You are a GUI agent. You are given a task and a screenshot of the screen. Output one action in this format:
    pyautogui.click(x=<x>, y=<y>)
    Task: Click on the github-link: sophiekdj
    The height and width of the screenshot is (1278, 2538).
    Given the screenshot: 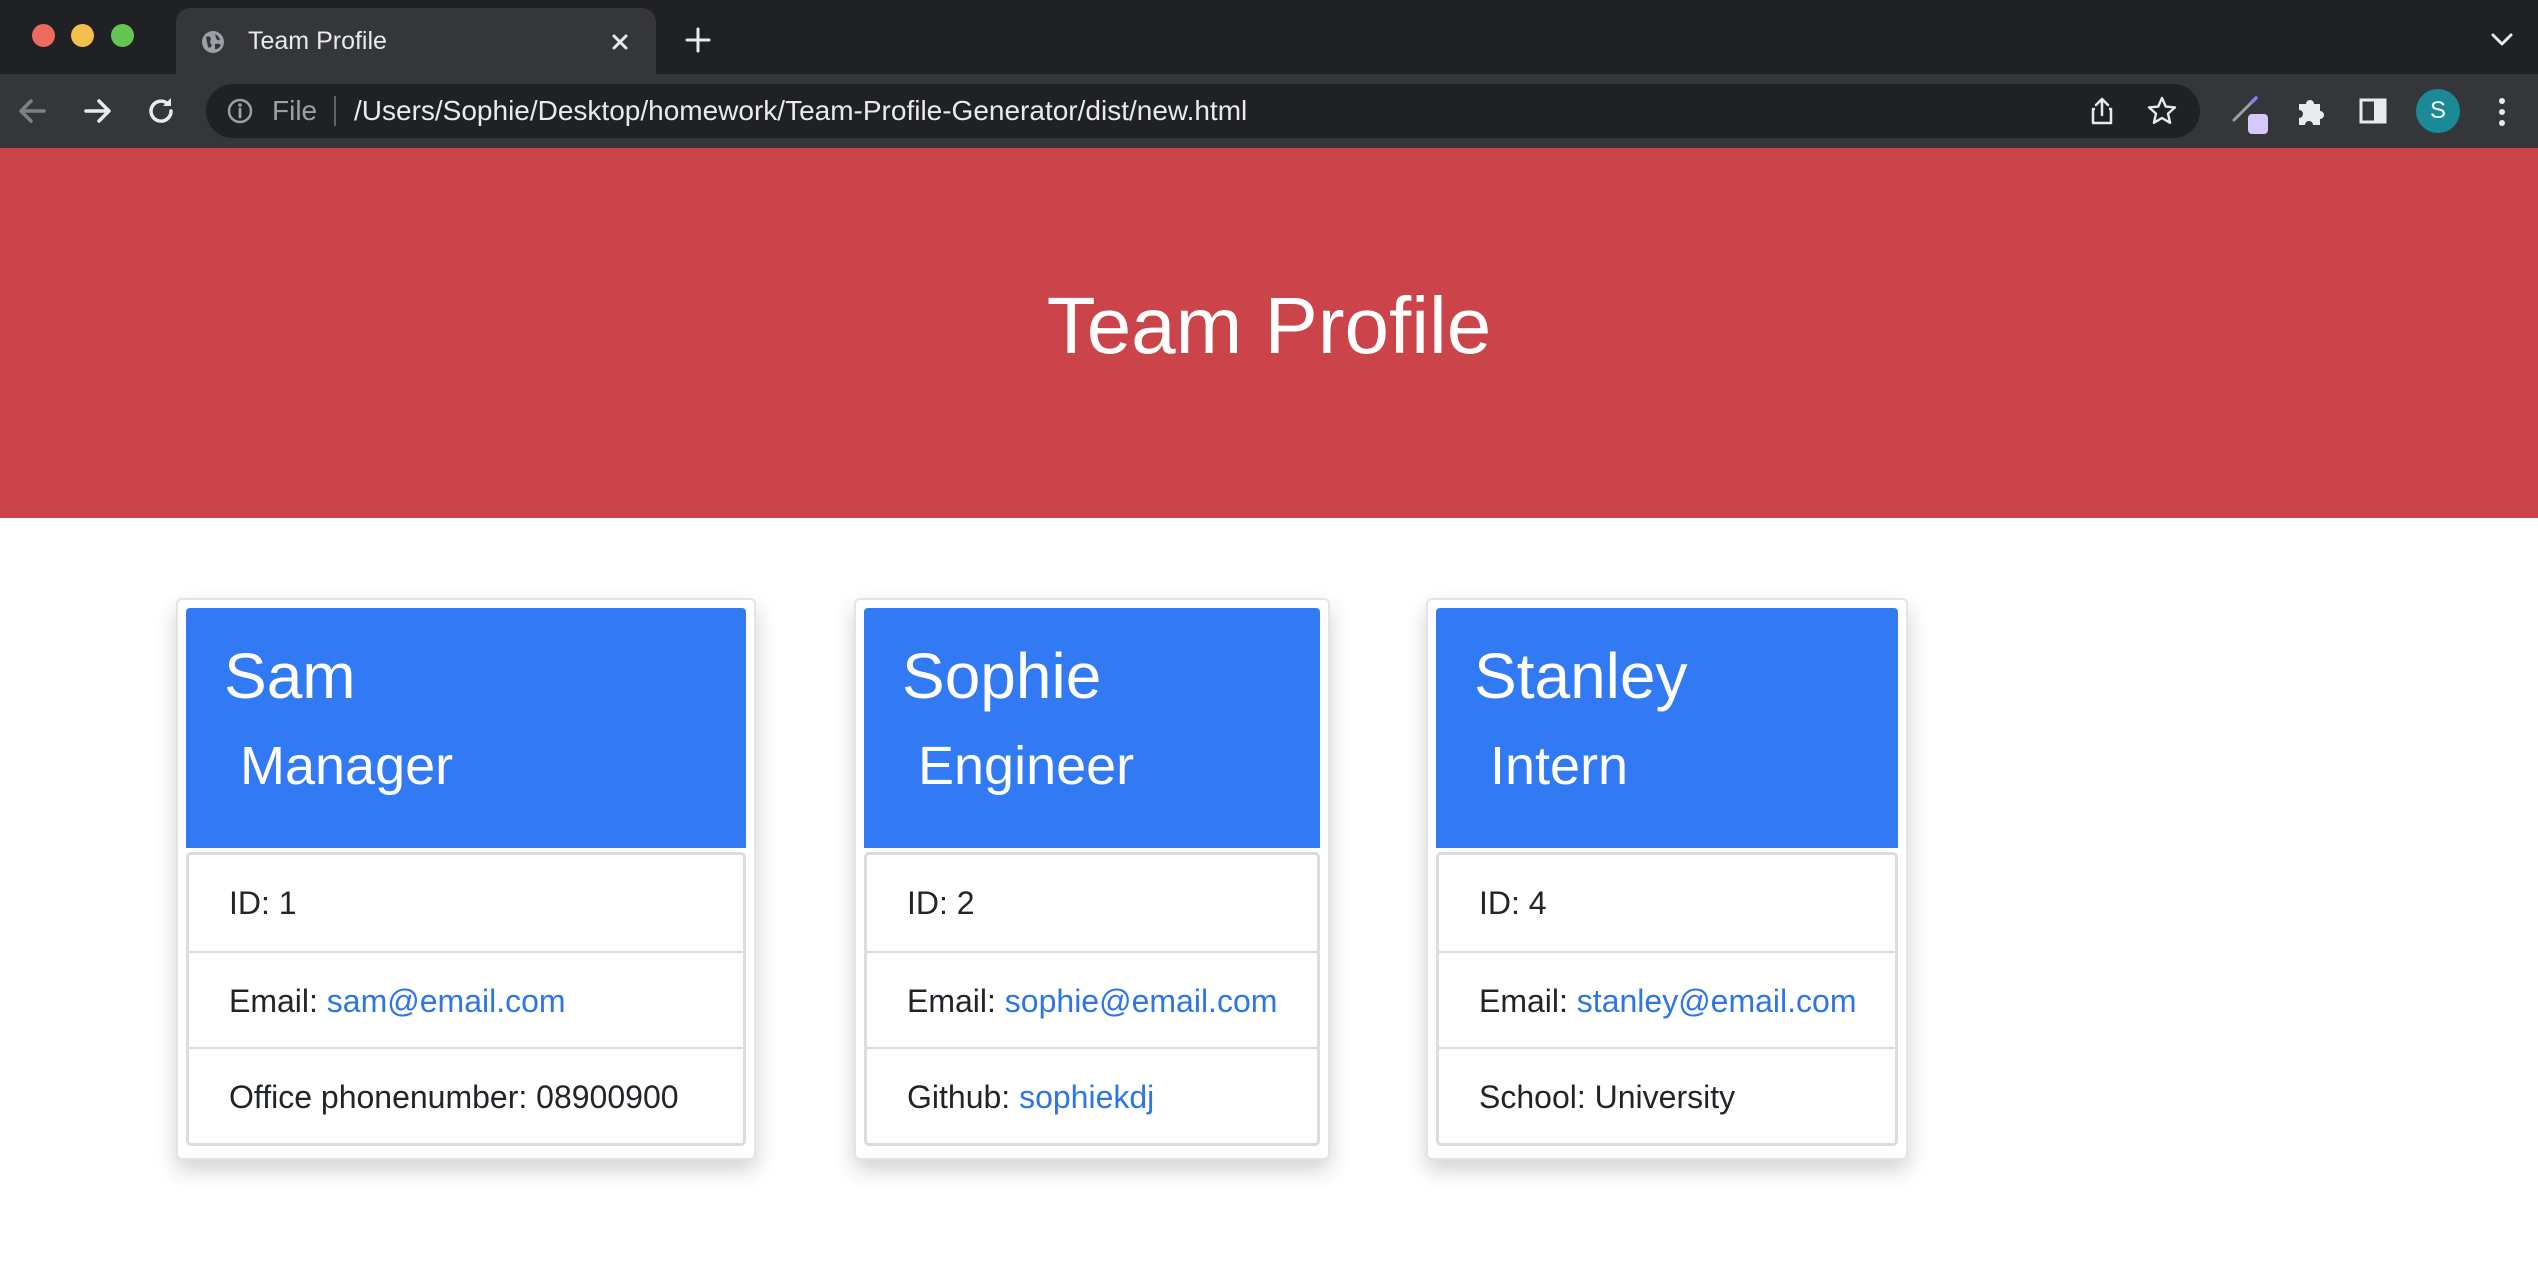 What is the action you would take?
    pyautogui.click(x=1086, y=1097)
    